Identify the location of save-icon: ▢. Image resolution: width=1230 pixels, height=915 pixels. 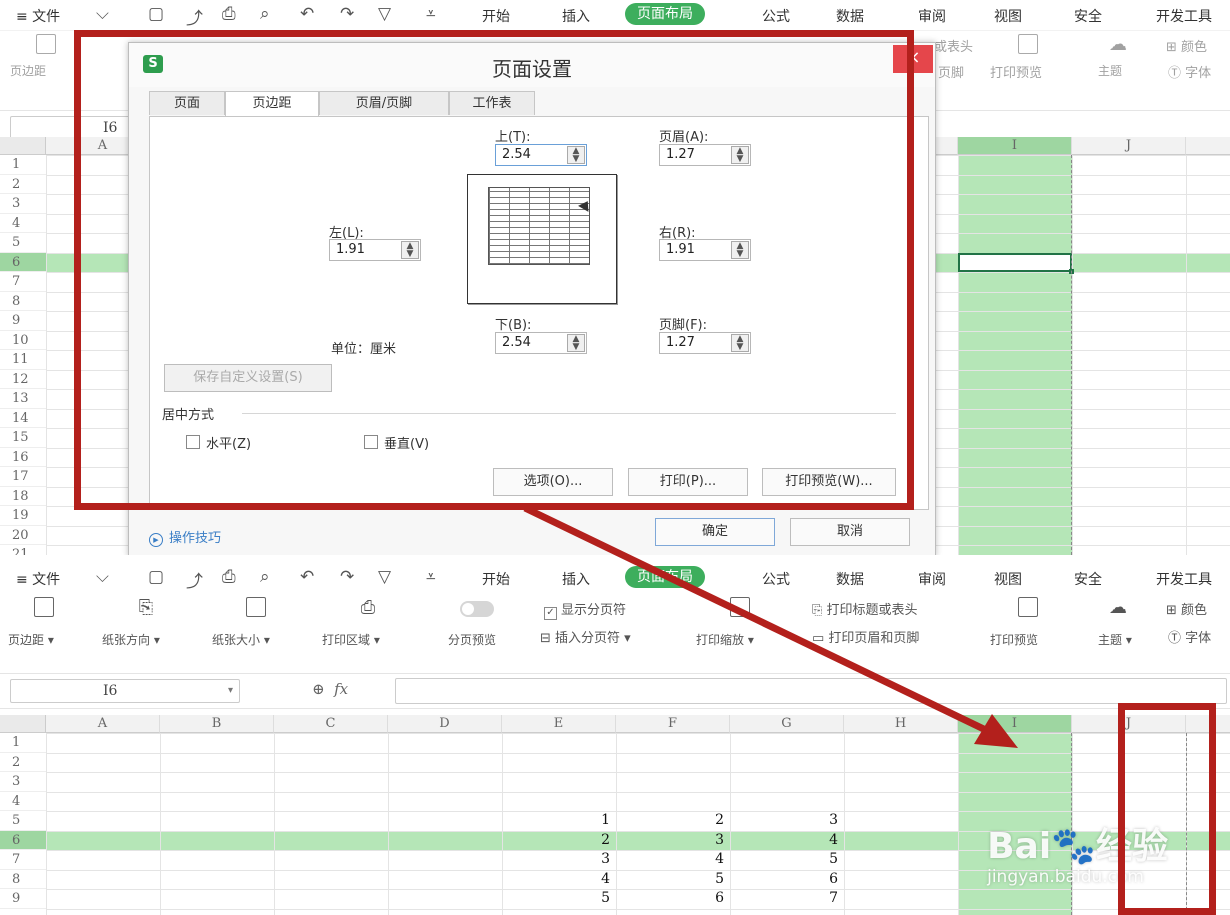
(156, 577).